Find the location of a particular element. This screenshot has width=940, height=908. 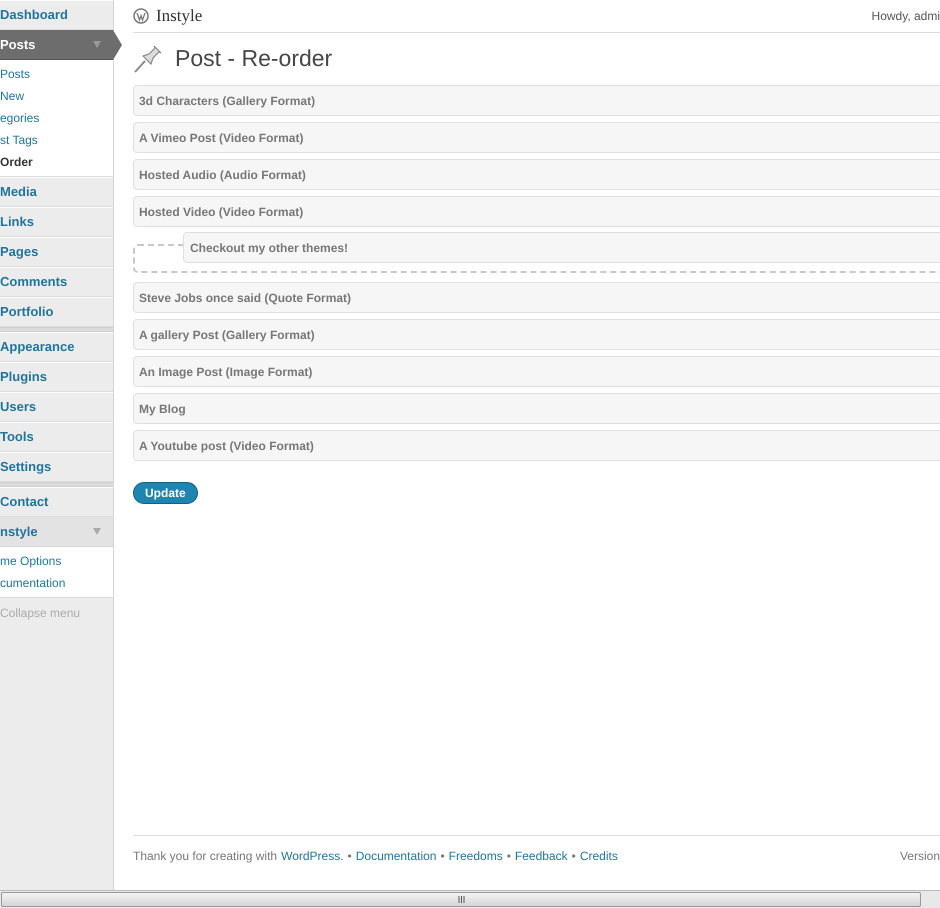

greeting-text: Howdy, admi is located at coordinates (906, 16).